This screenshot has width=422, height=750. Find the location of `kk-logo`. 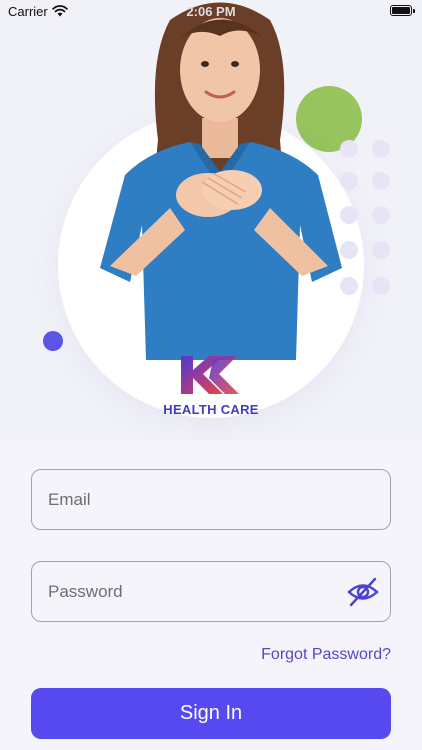

kk-logo is located at coordinates (210, 375).